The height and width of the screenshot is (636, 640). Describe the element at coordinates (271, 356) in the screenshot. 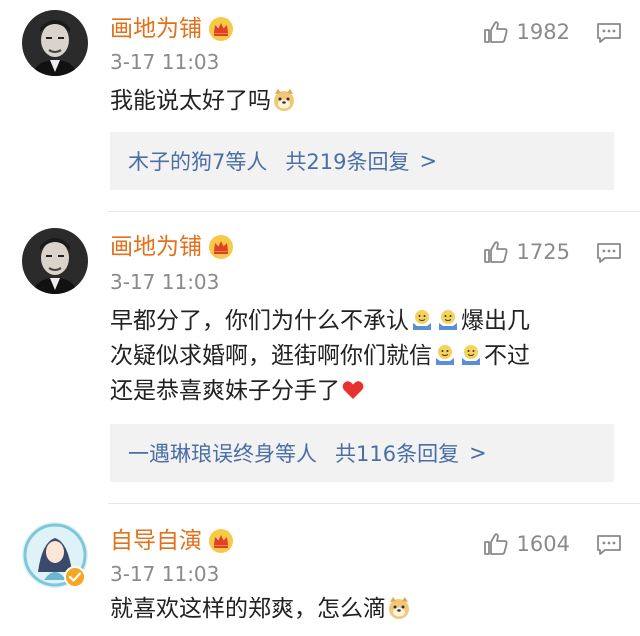

I see `comment-text-line: 次疑似求婚啊，逛街啊你们就信` at that location.